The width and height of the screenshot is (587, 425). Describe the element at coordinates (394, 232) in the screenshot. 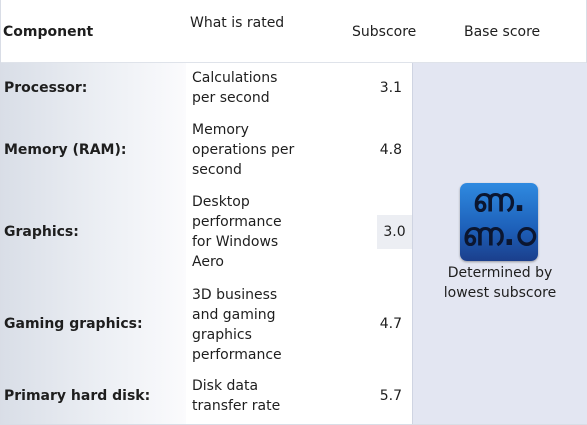

I see `lowest-subscore-value: 3.0` at that location.